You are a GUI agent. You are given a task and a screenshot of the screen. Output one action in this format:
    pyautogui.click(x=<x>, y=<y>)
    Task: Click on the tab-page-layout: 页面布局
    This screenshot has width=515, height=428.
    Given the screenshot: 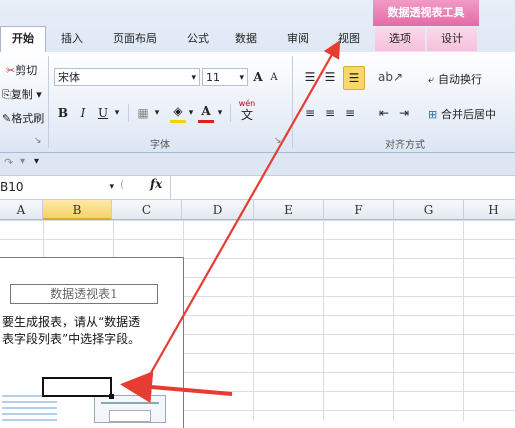 What is the action you would take?
    pyautogui.click(x=135, y=39)
    